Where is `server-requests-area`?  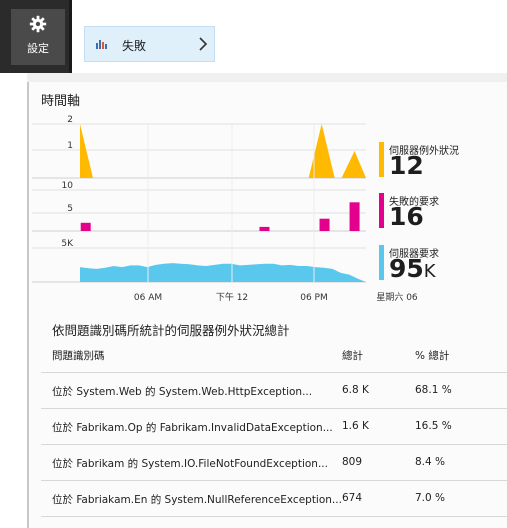
server-requests-area is located at coordinates (223, 272).